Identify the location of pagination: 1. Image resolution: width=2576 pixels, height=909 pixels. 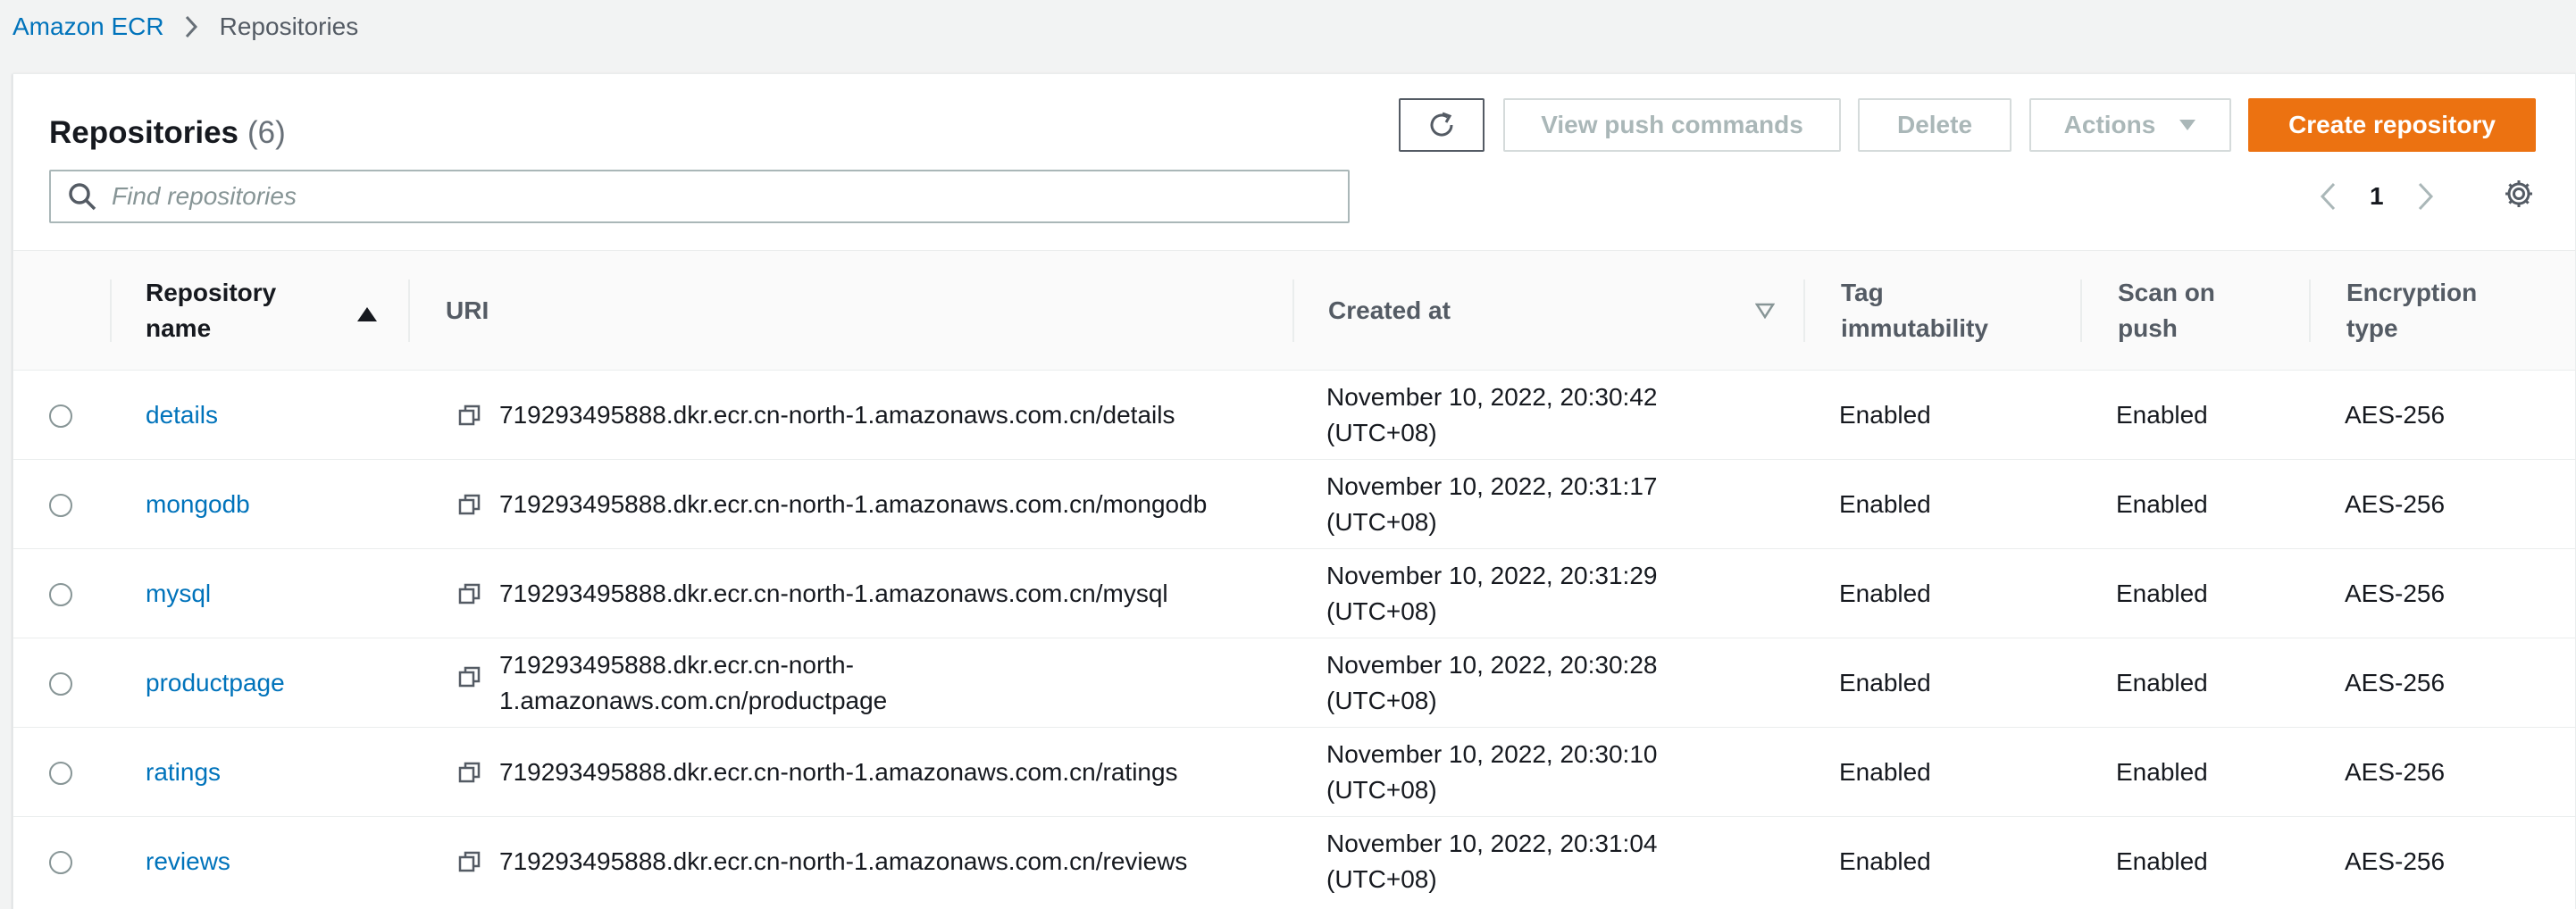
(2377, 196).